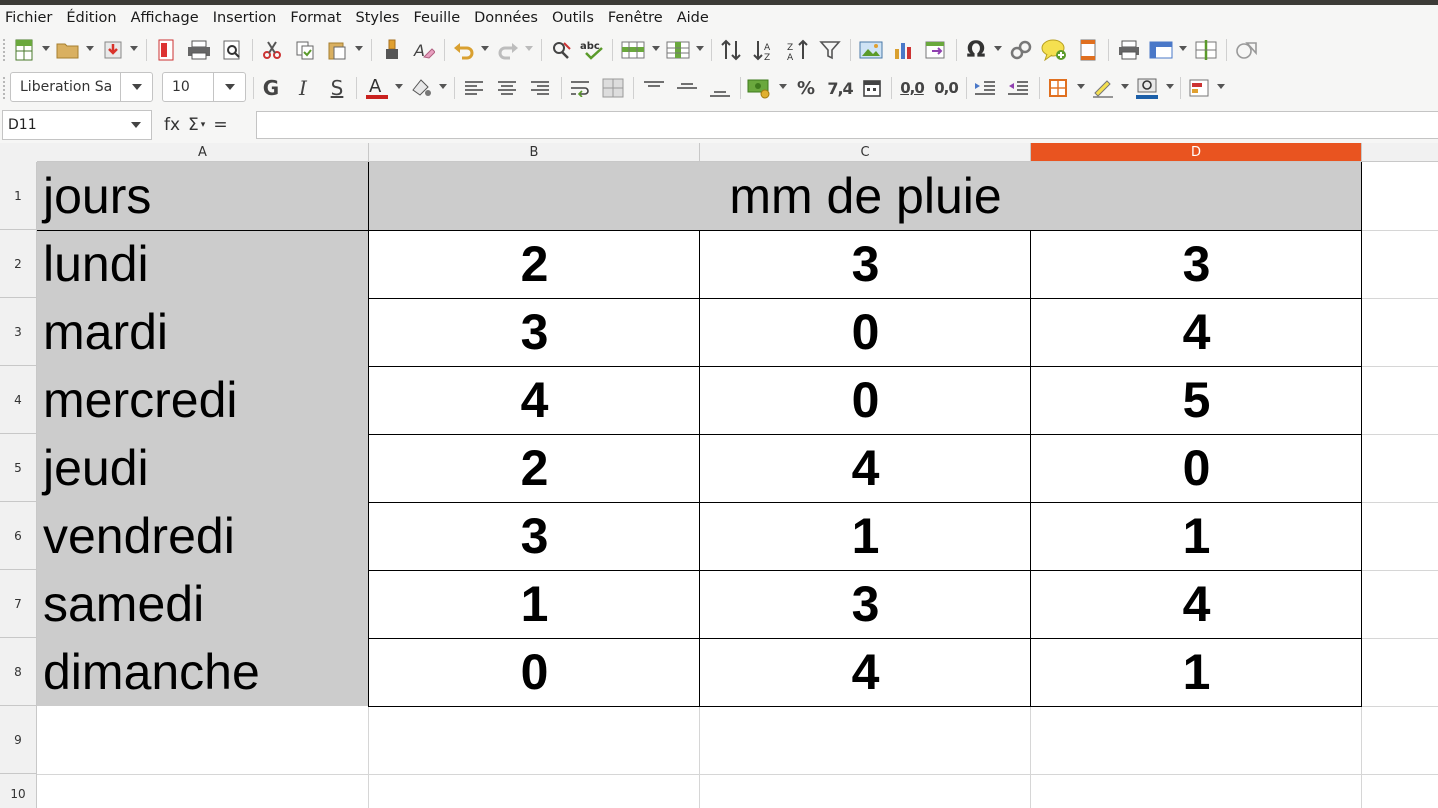  What do you see at coordinates (19, 153) in the screenshot?
I see `select-all-corner` at bounding box center [19, 153].